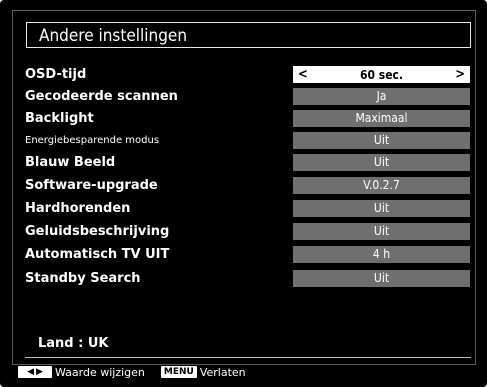 The width and height of the screenshot is (487, 387). Describe the element at coordinates (70, 162) in the screenshot. I see `menu-item-label: Blauw Beeld` at that location.